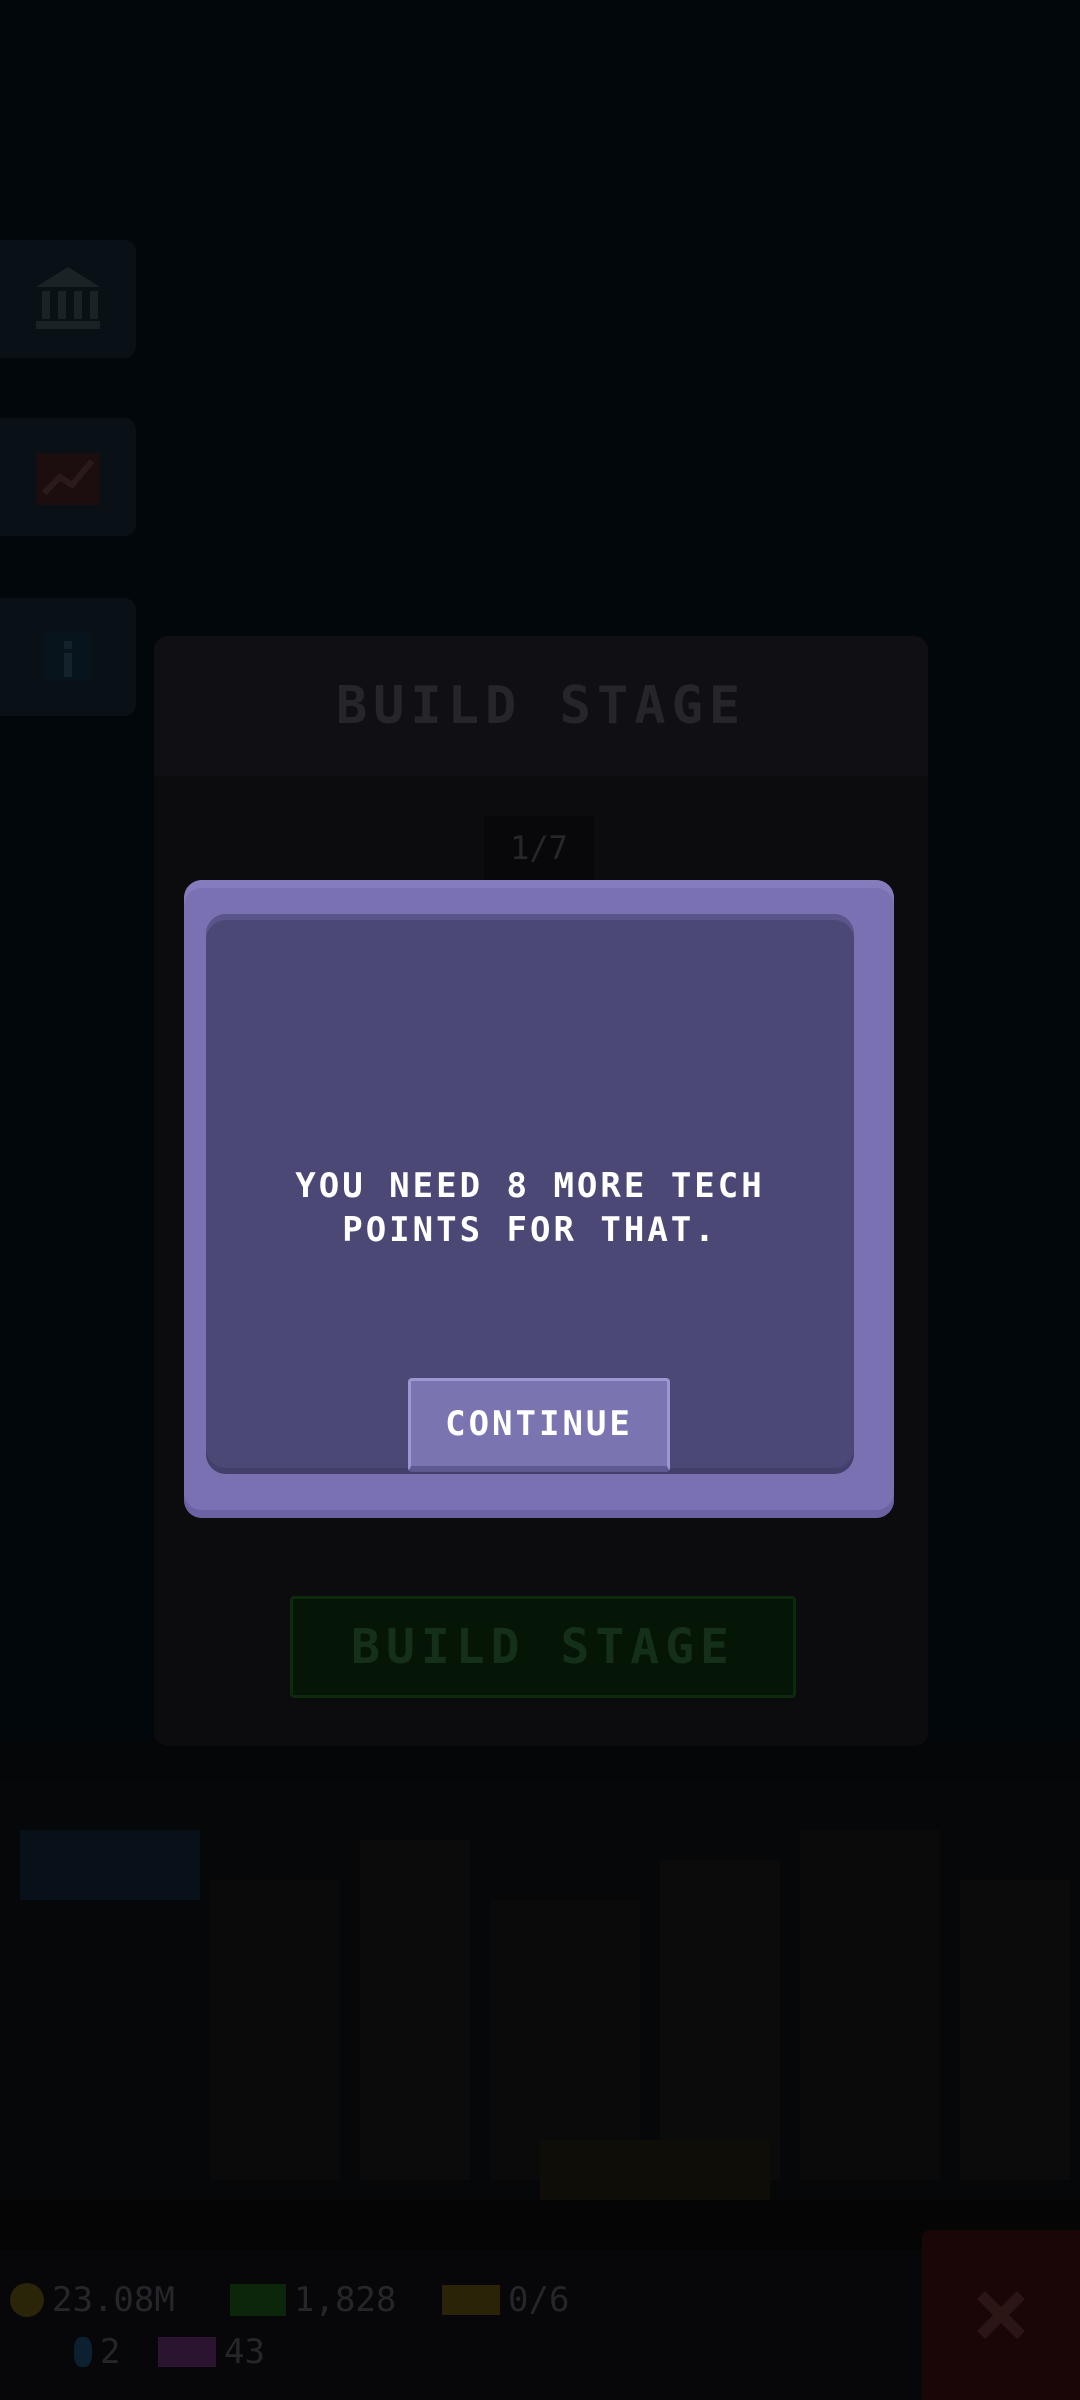  What do you see at coordinates (110, 2352) in the screenshot?
I see `gems-value: 2` at bounding box center [110, 2352].